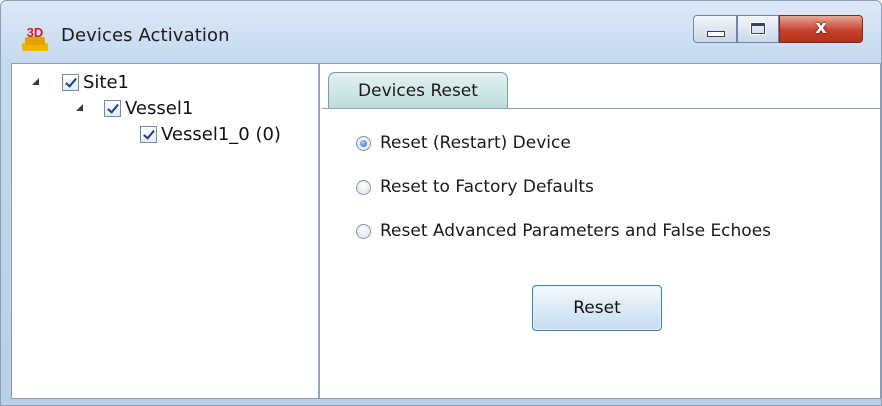 The image size is (882, 406). I want to click on tree-item-vessel1-0: Vessel1_0 (0), so click(162, 136).